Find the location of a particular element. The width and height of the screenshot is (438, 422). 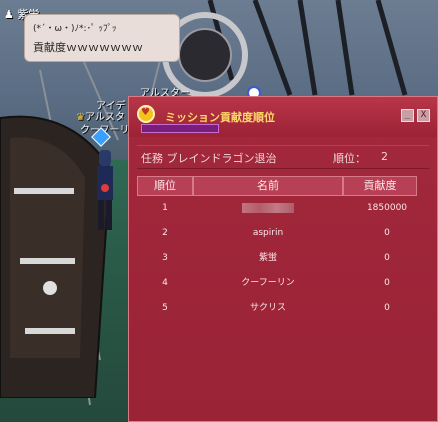

person-icon: ♟ is located at coordinates (9, 14).